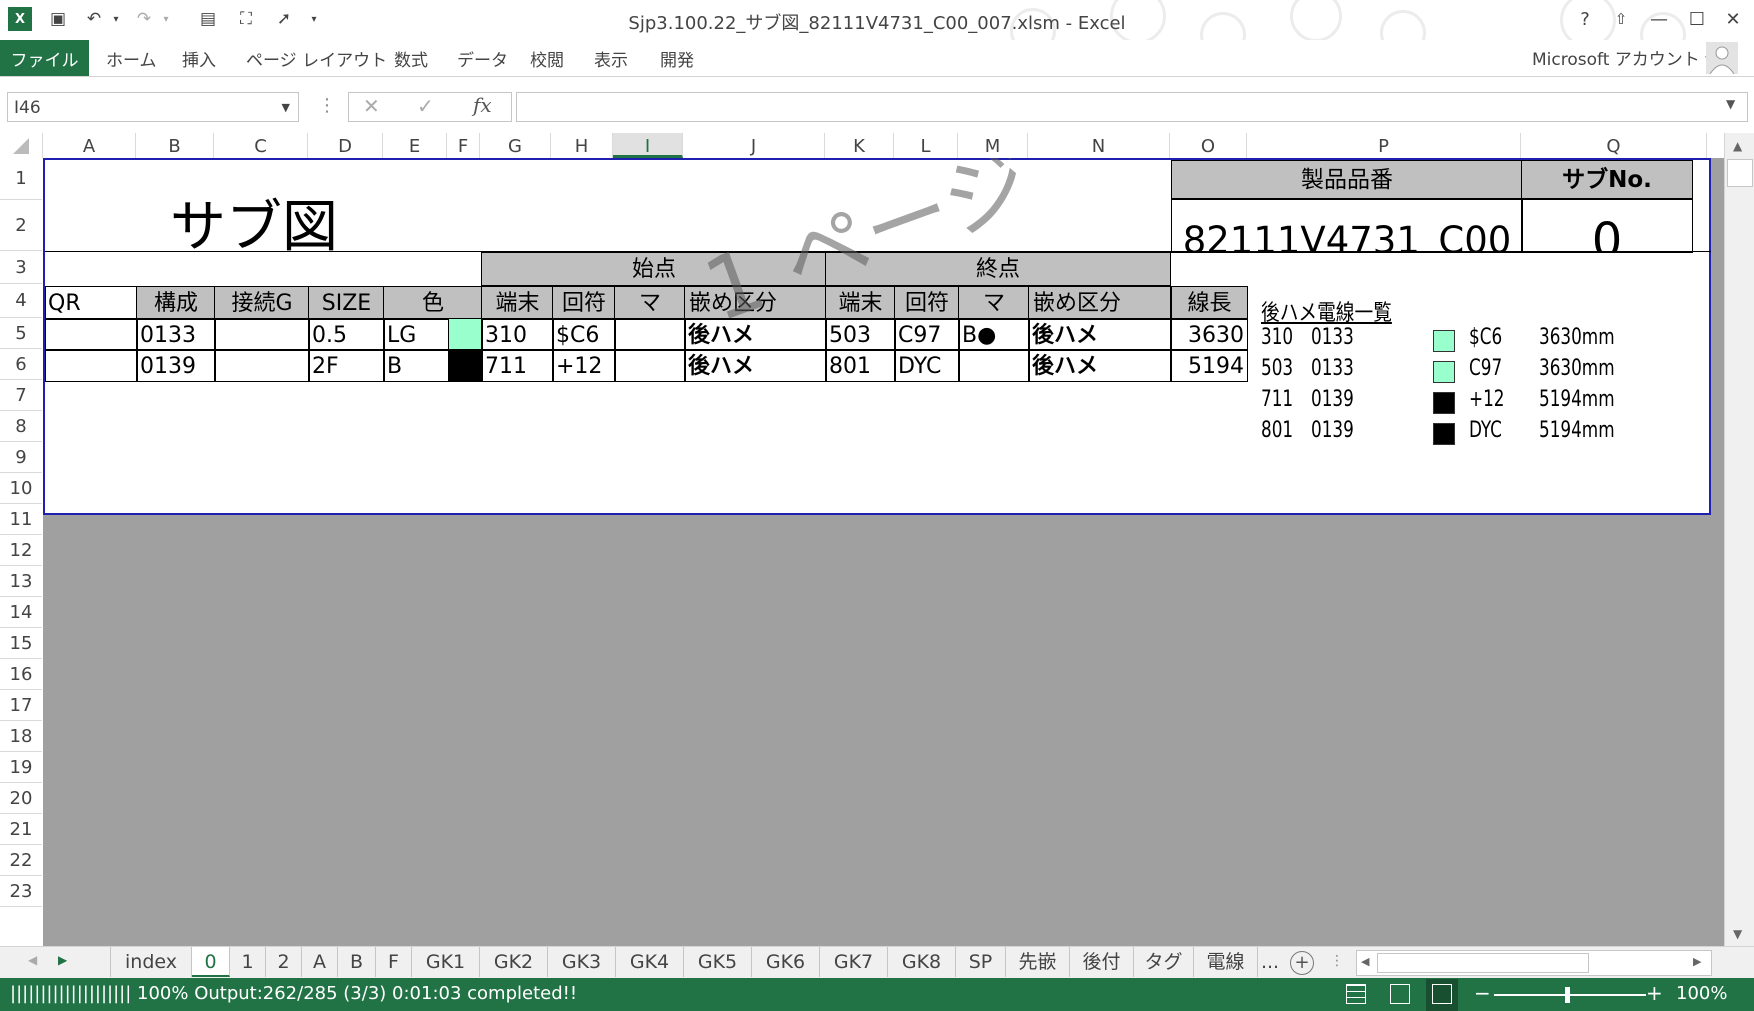  Describe the element at coordinates (754, 145) in the screenshot. I see `column-header: J` at that location.